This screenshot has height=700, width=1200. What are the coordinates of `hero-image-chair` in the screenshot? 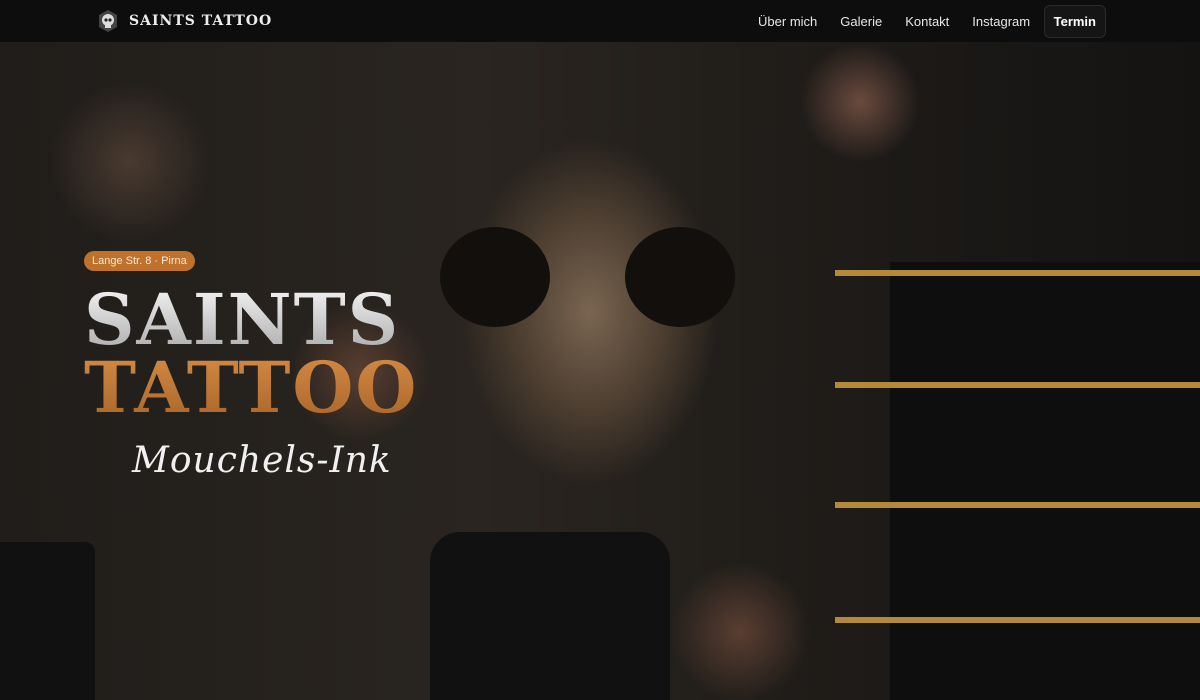 It's located at (550, 616).